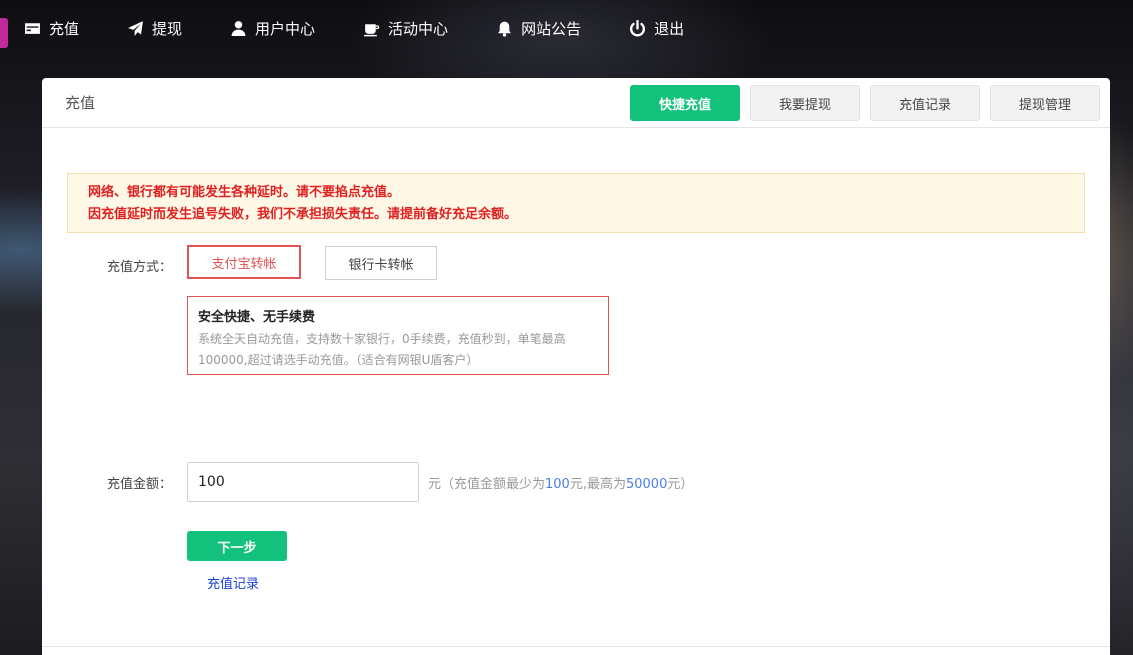 This screenshot has height=655, width=1133. Describe the element at coordinates (135, 28) in the screenshot. I see `send-icon` at that location.